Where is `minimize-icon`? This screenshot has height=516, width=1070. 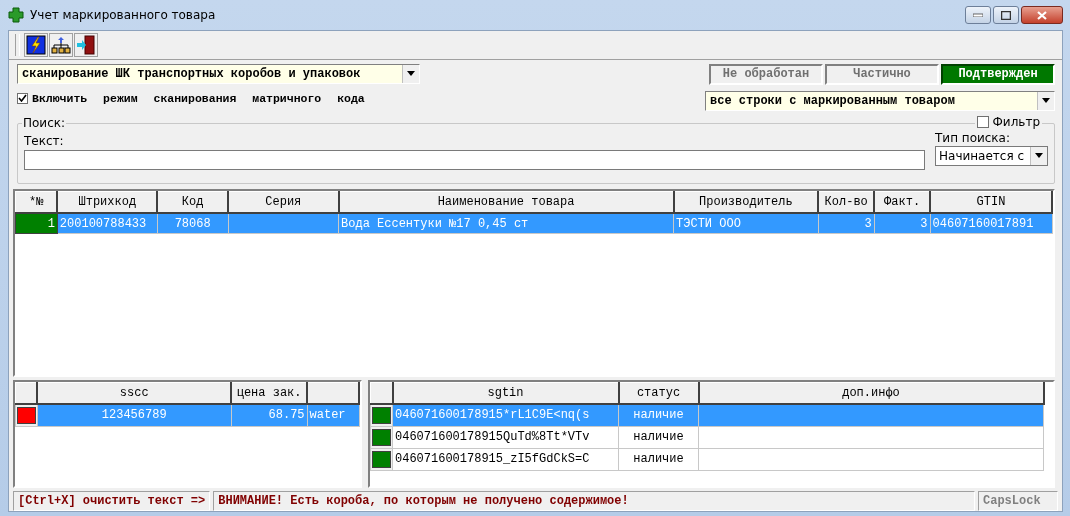 minimize-icon is located at coordinates (978, 15).